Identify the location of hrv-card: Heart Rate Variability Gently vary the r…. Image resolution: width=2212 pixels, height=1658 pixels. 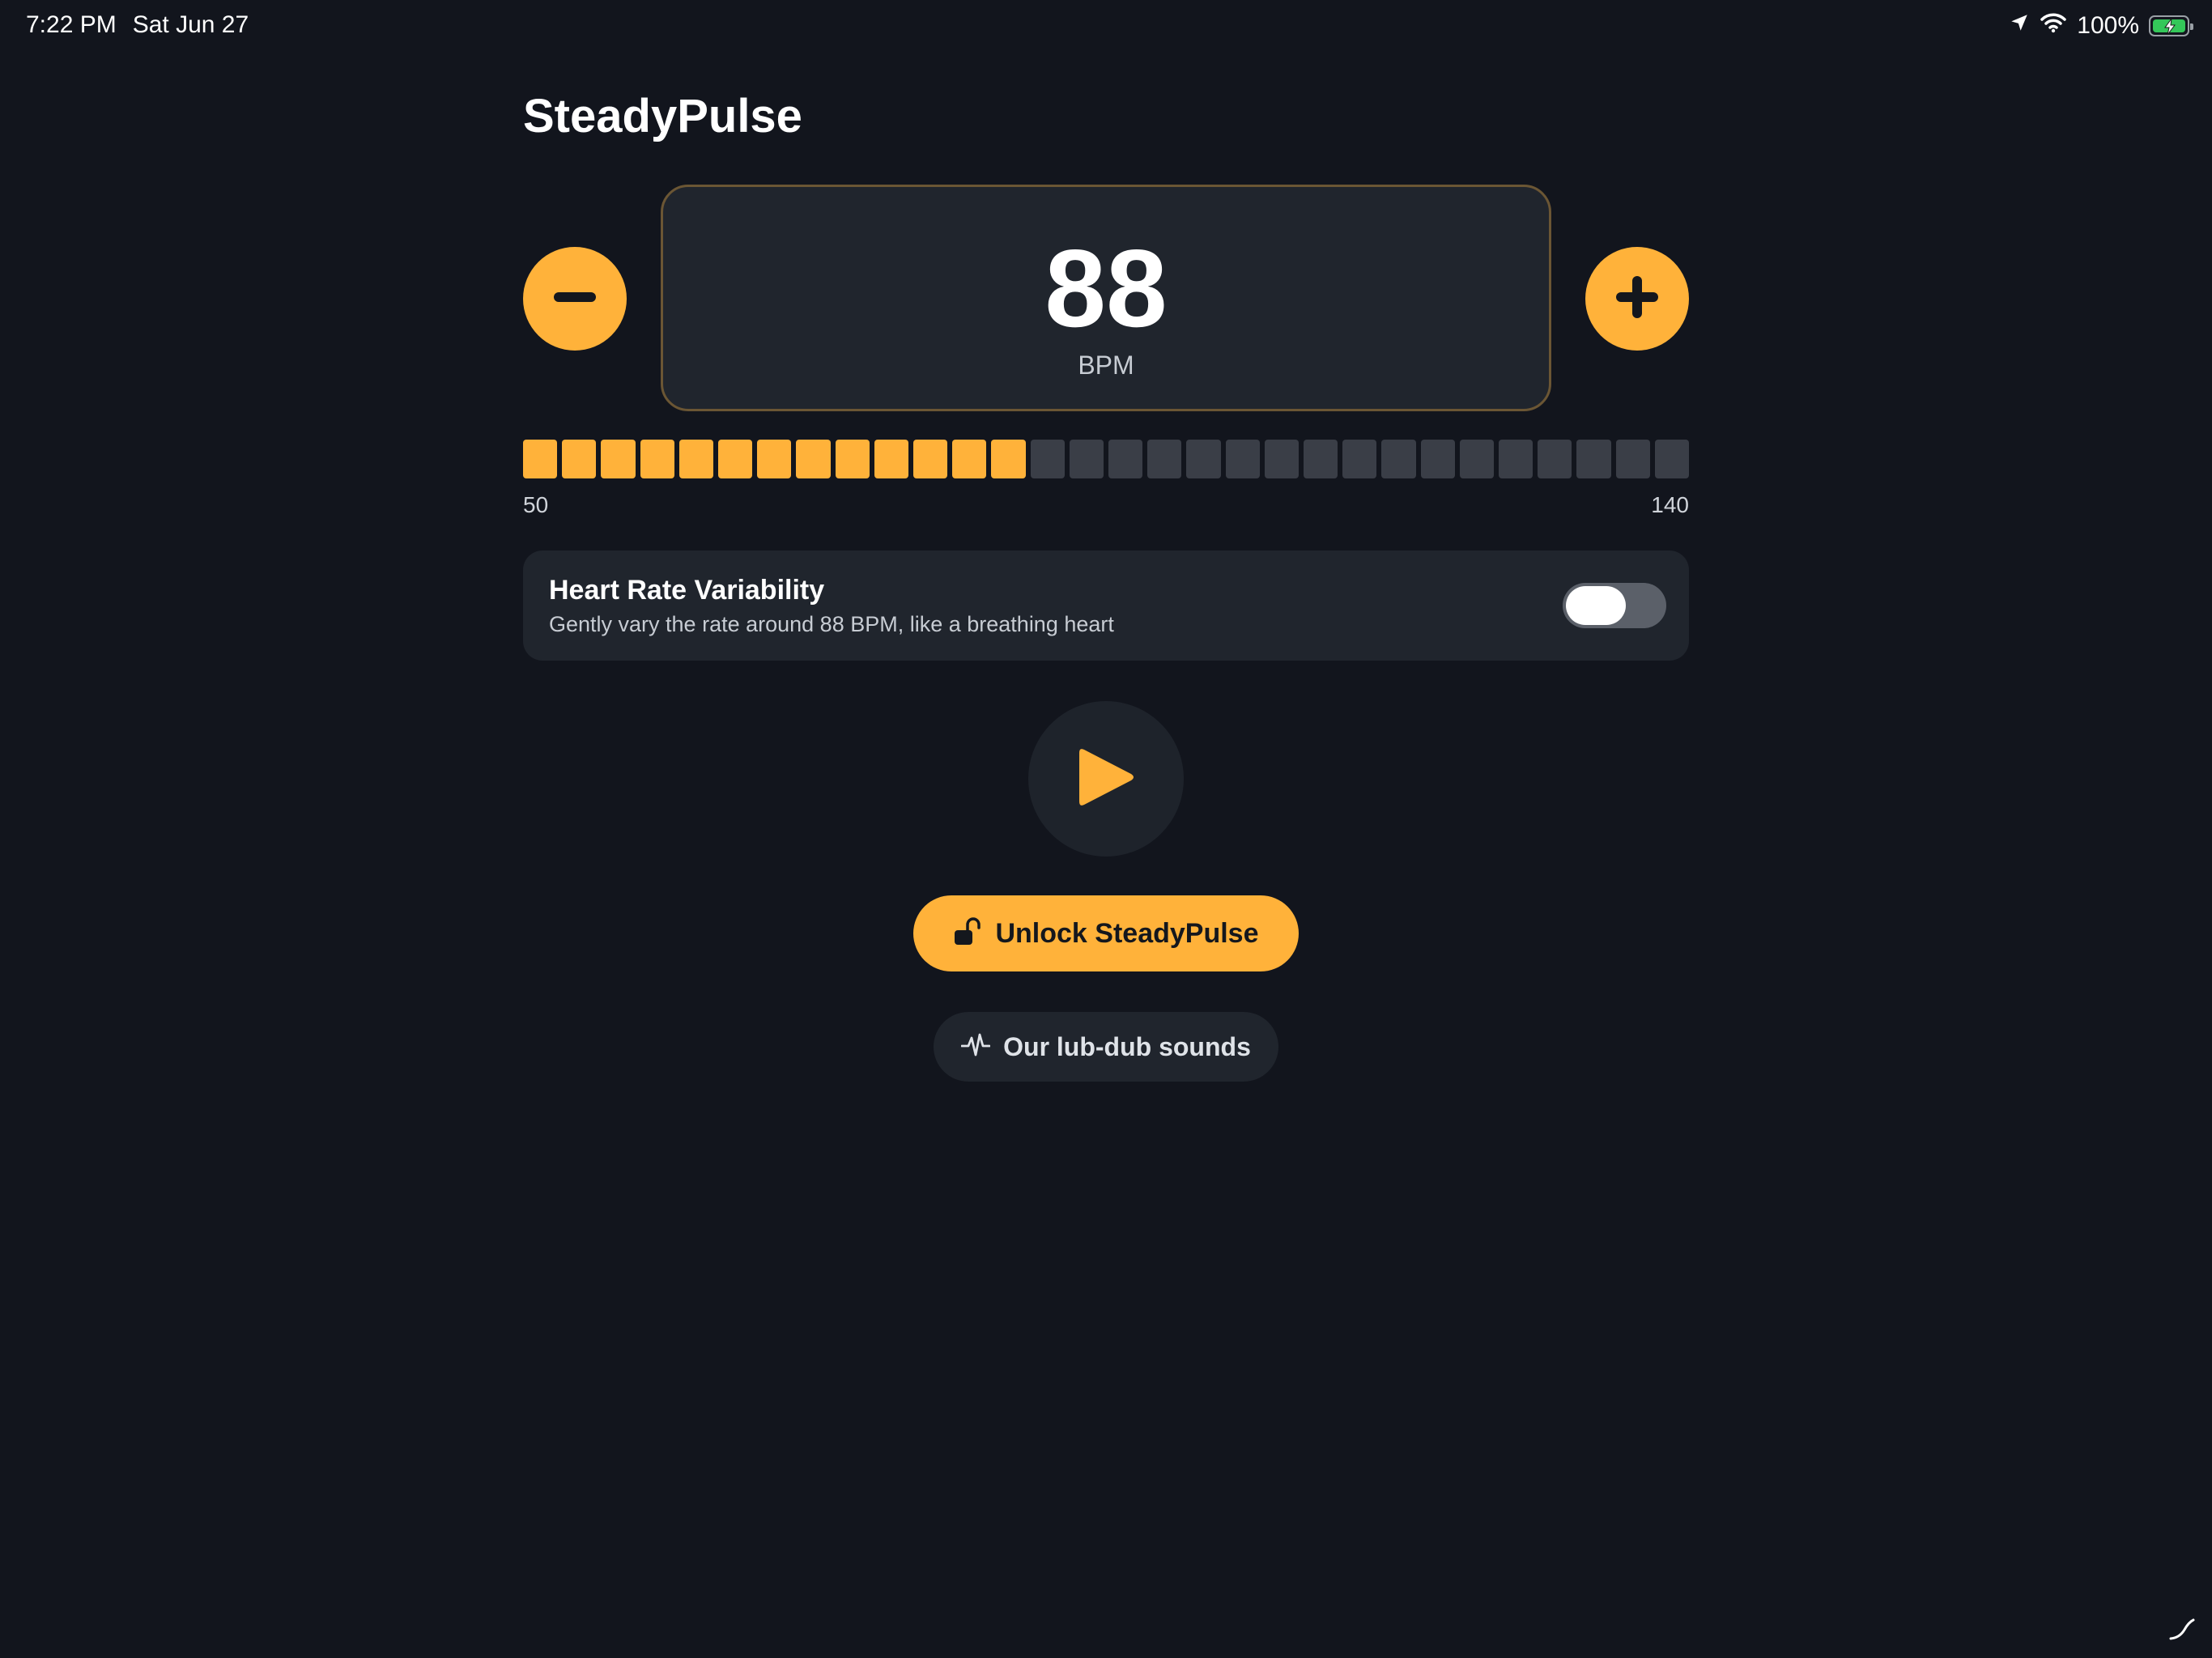
(1106, 606).